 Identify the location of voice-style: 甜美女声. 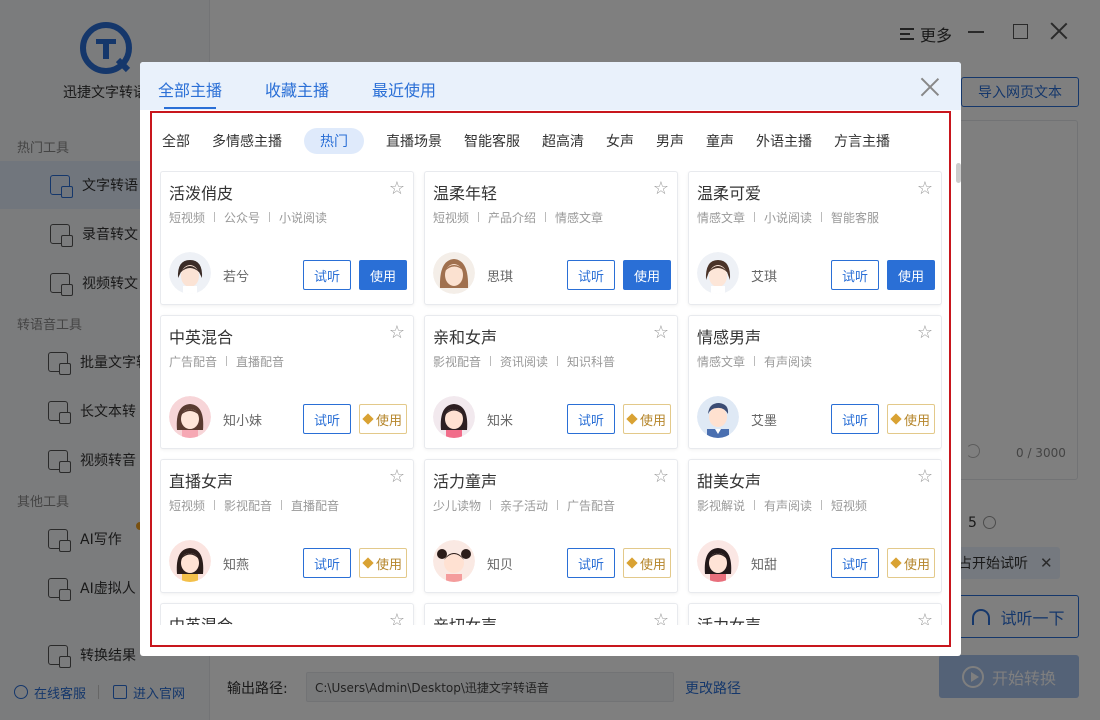
(729, 481).